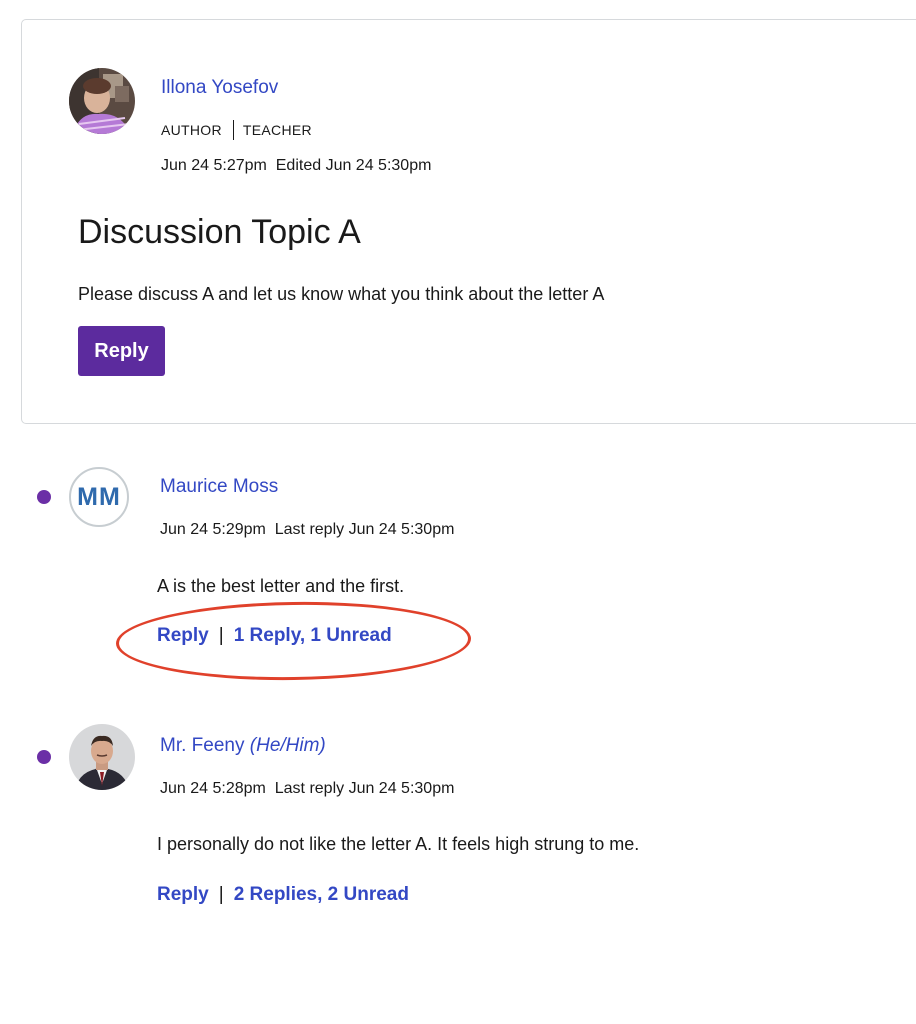 The width and height of the screenshot is (916, 1024). What do you see at coordinates (236, 130) in the screenshot?
I see `author-roles: AUTHOR TEACHER` at bounding box center [236, 130].